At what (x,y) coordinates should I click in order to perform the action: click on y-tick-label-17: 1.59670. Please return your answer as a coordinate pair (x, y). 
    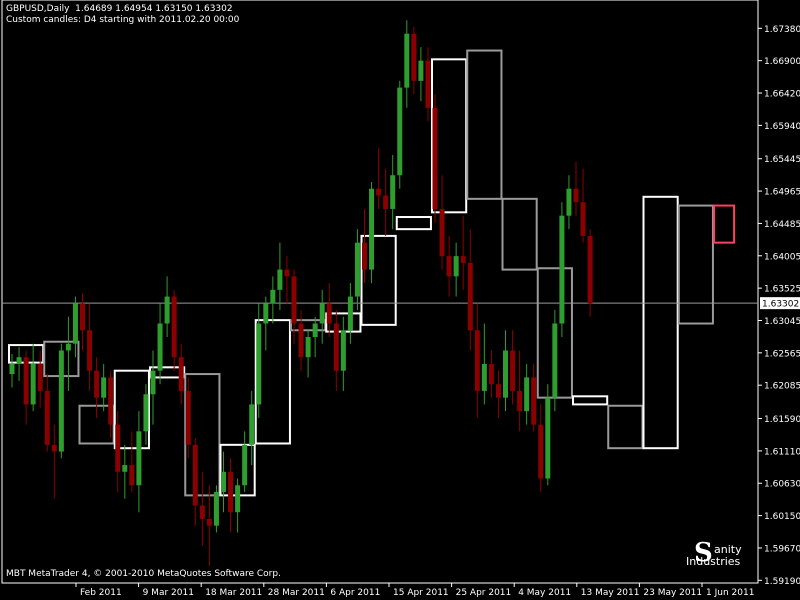
    Looking at the image, I should click on (782, 549).